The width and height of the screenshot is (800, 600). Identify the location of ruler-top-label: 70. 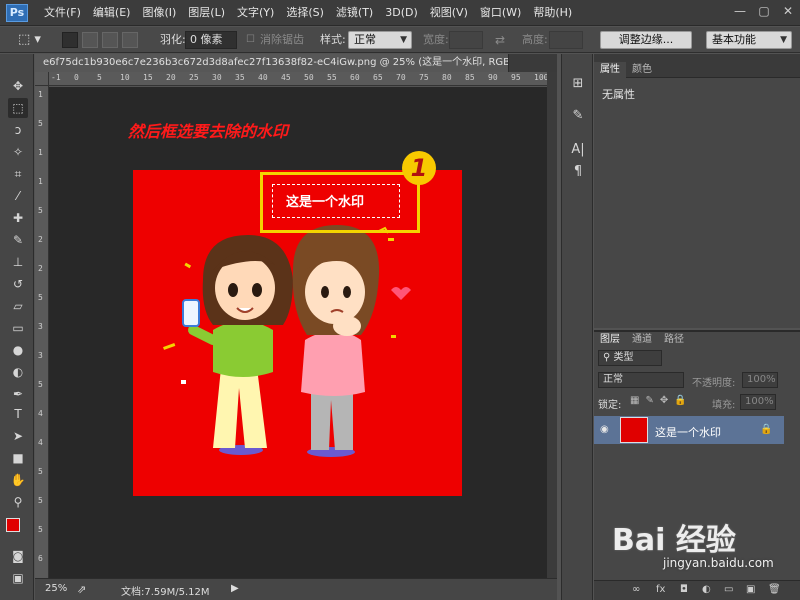
(401, 77).